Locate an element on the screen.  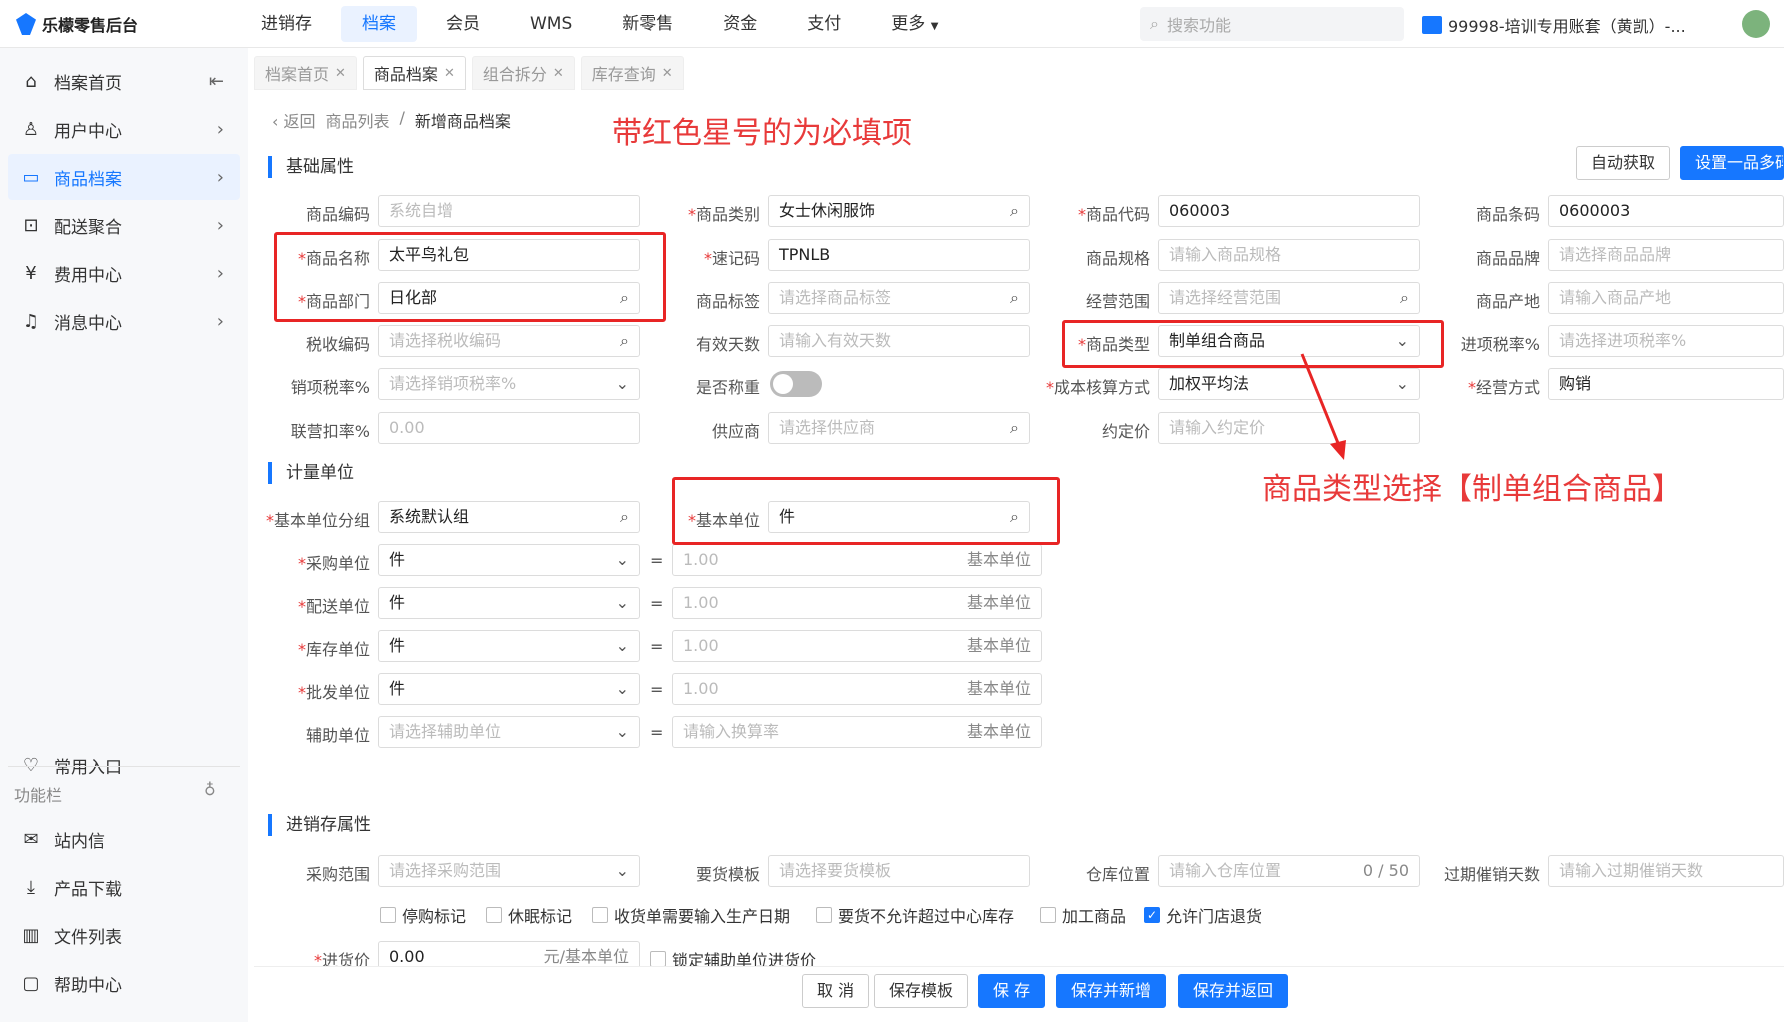
sidebar-item-messages: ♫ 消息中心 › is located at coordinates (124, 321).